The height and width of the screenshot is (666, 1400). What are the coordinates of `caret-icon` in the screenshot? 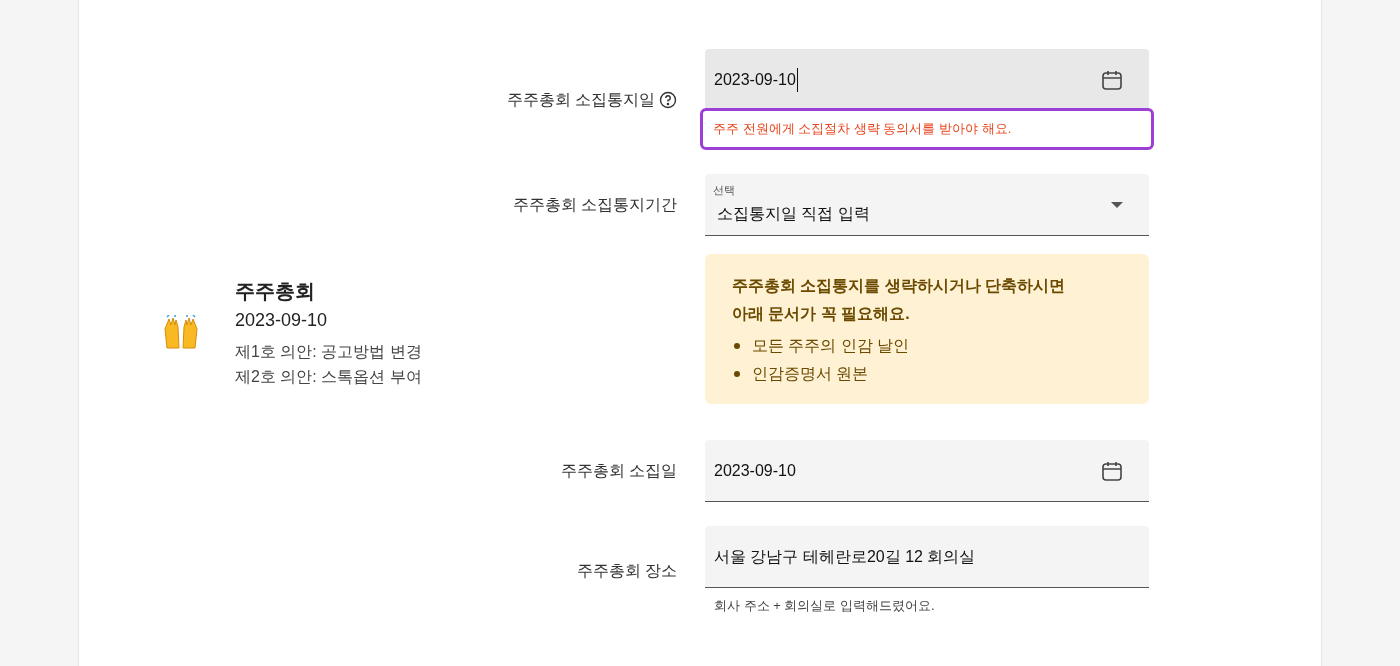 It's located at (1117, 204).